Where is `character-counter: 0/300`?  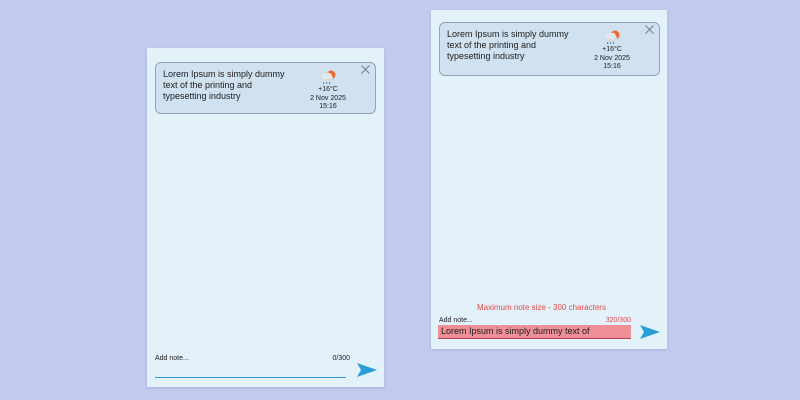
character-counter: 0/300 is located at coordinates (341, 358).